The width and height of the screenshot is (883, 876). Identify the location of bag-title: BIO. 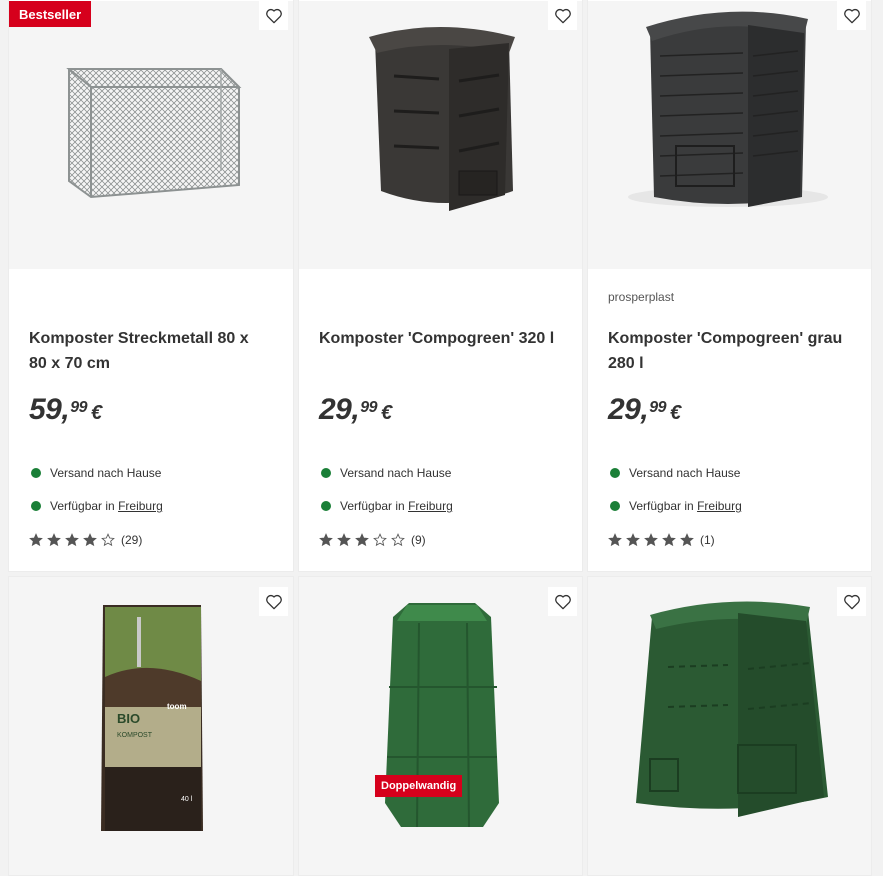
(128, 718).